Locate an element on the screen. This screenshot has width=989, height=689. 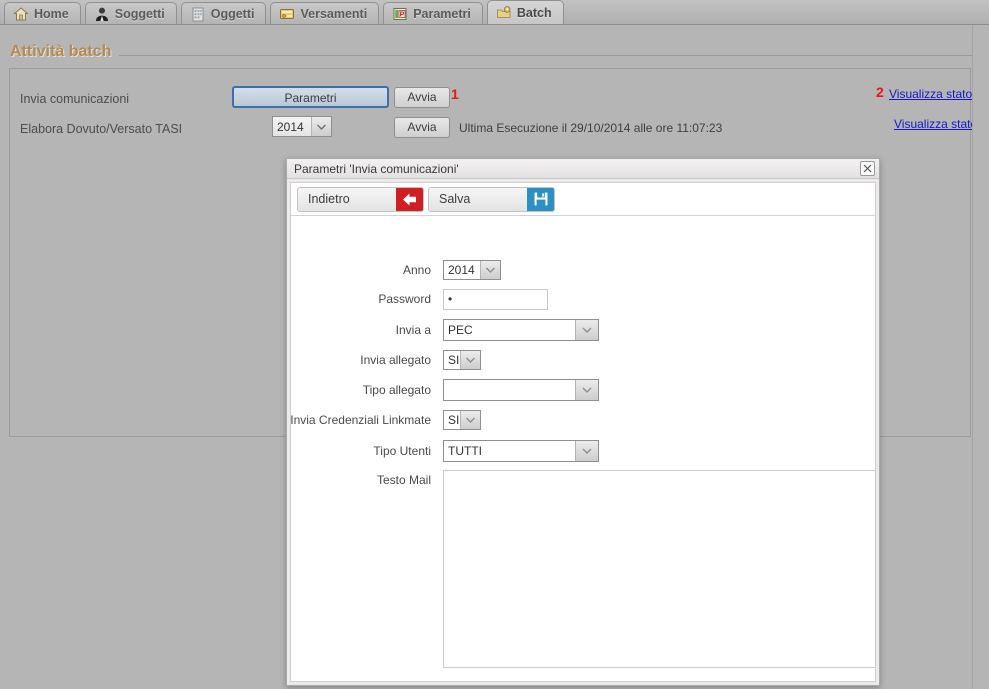
invia-a-select: PEC is located at coordinates (521, 330).